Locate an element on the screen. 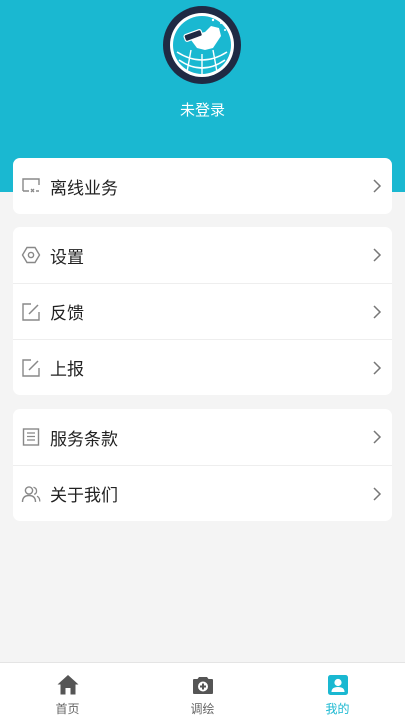 The image size is (405, 721). home-icon is located at coordinates (67, 685).